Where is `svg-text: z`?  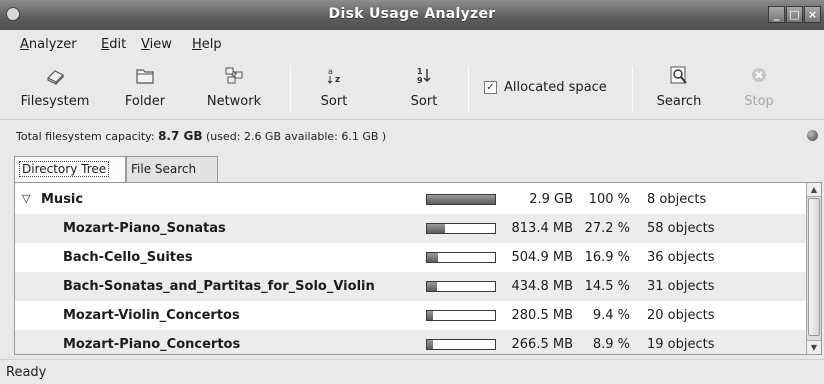
svg-text: z is located at coordinates (337, 80).